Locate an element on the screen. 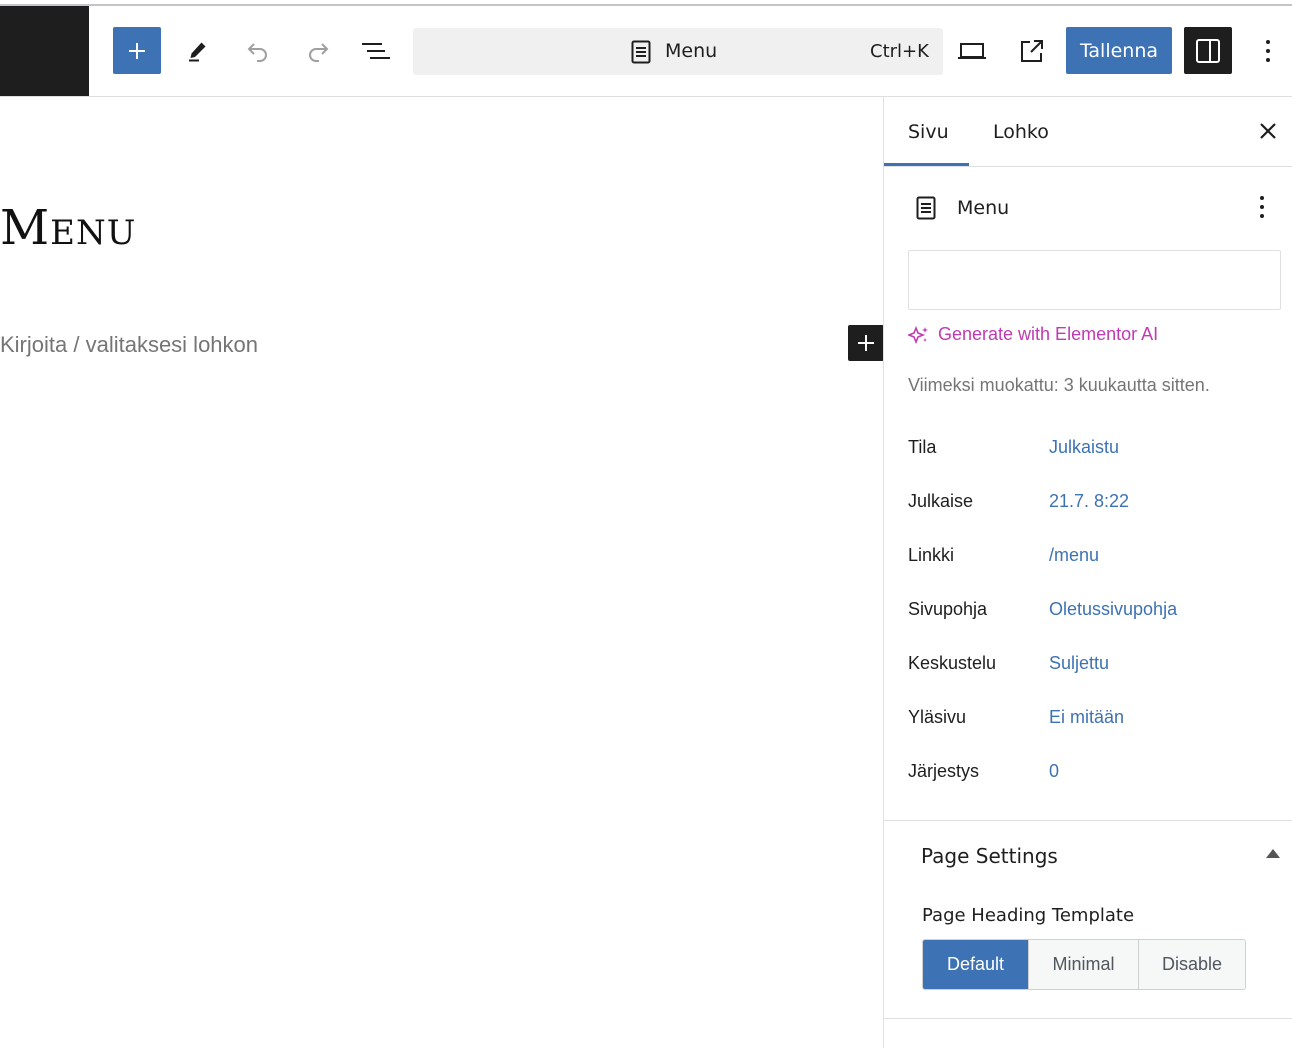 Image resolution: width=1292 pixels, height=1048 pixels. page-title: Menu is located at coordinates (68, 228).